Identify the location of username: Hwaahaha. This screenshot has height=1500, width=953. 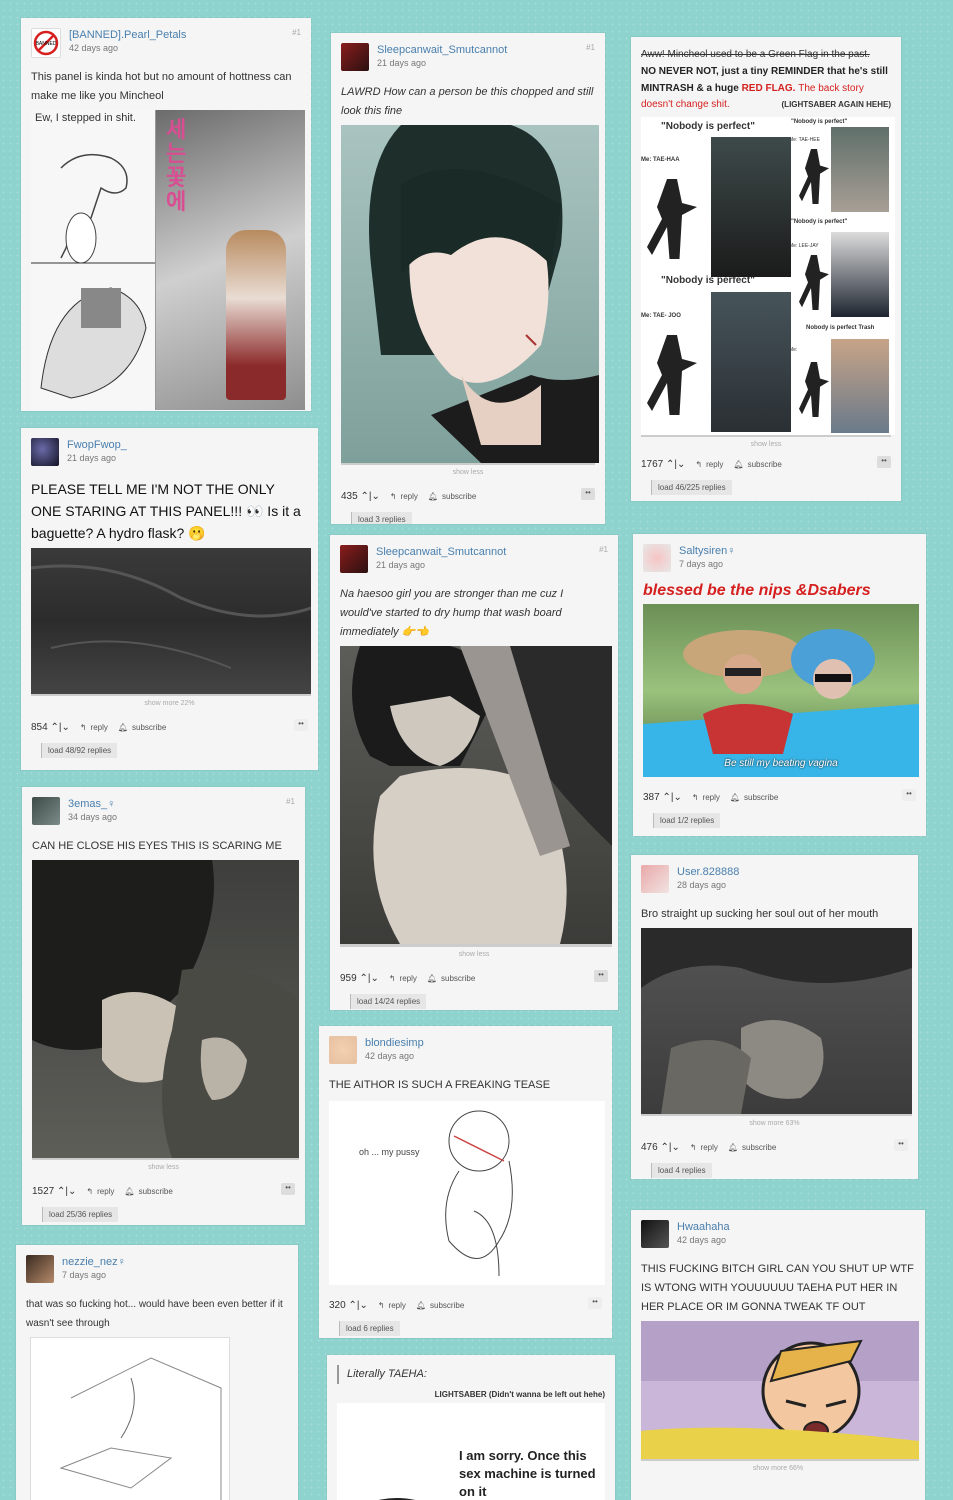
(703, 1227).